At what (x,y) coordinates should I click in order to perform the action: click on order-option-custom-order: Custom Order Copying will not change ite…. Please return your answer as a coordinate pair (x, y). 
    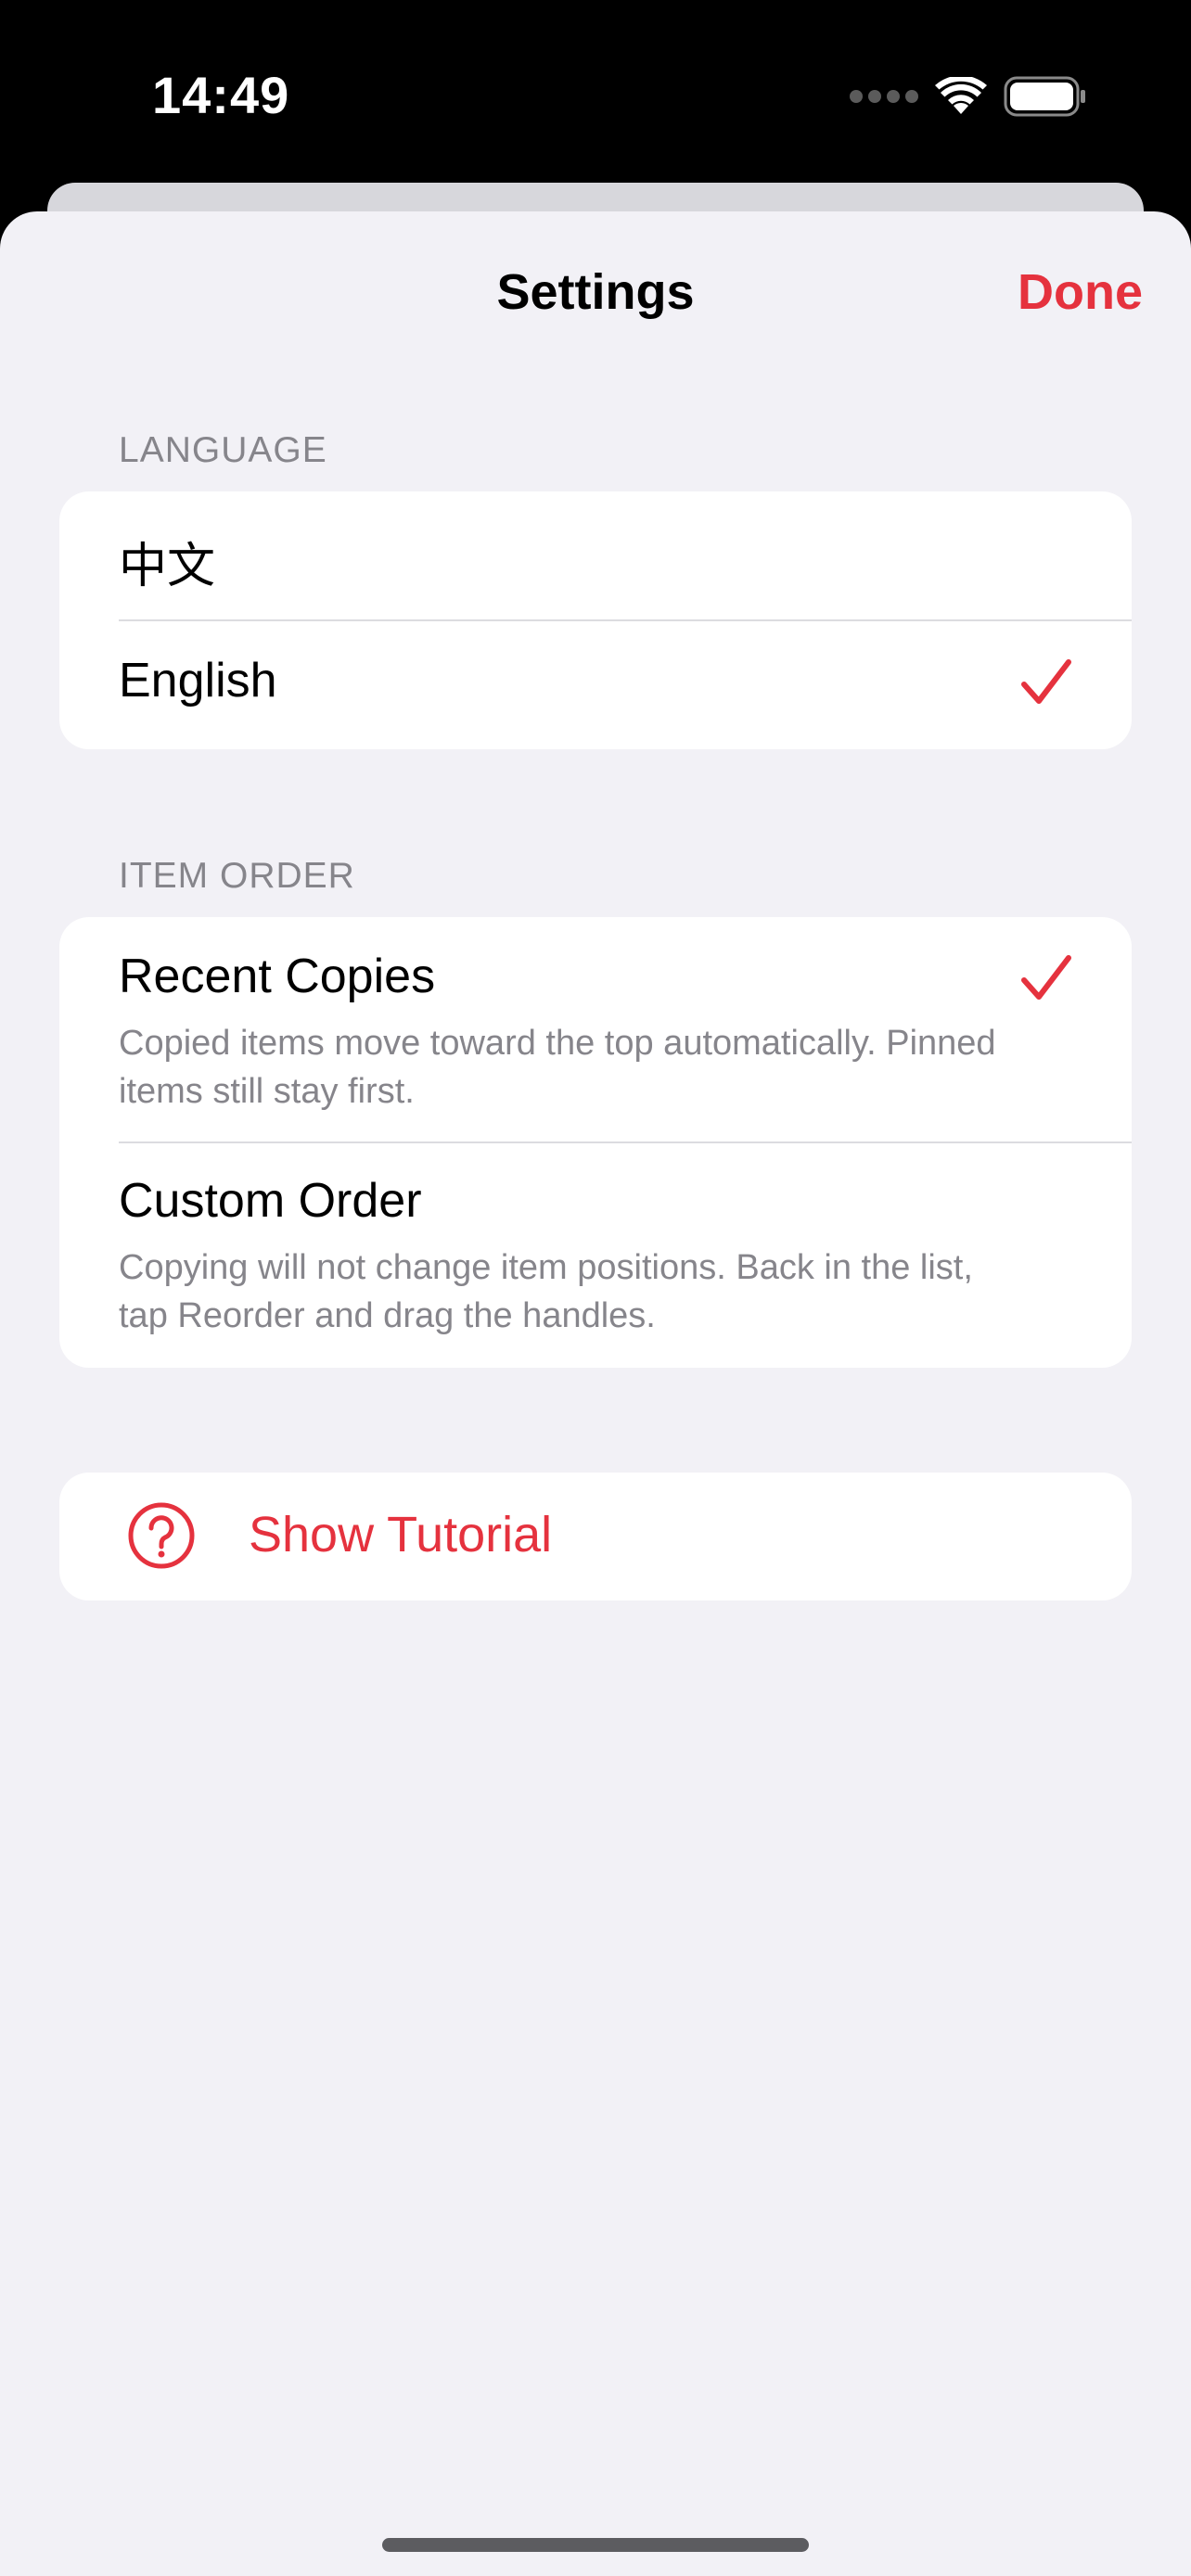
    Looking at the image, I should click on (595, 1254).